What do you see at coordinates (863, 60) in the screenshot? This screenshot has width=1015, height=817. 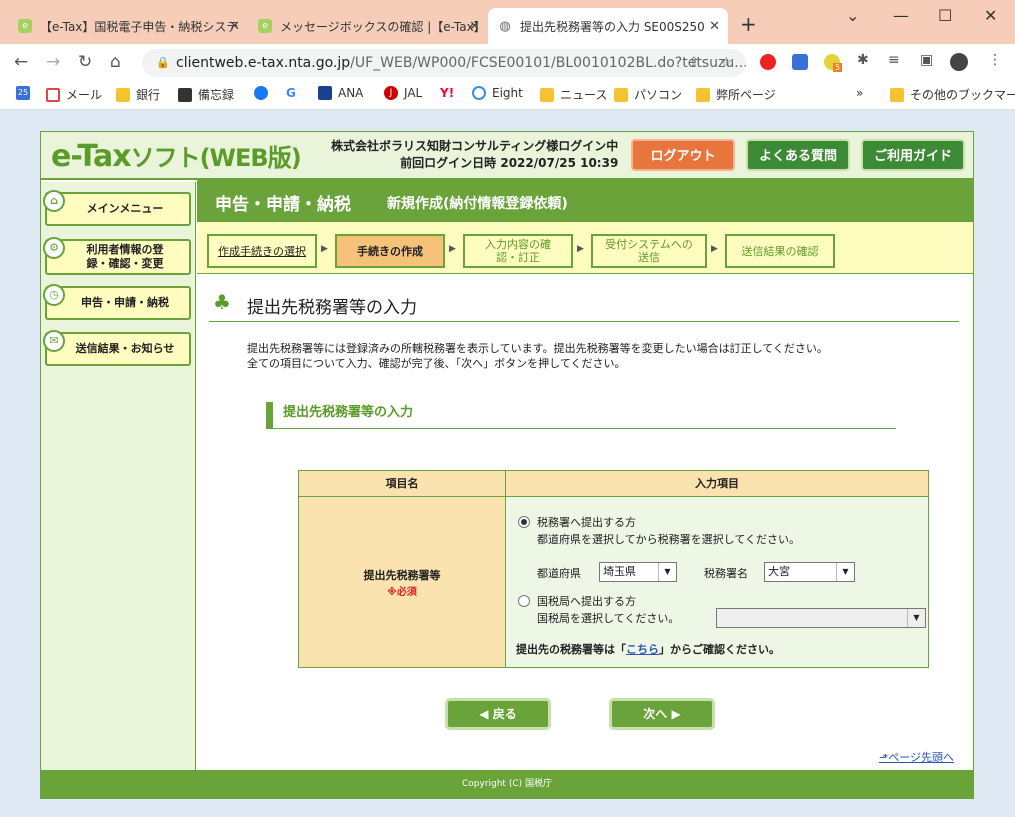 I see `extensions-puzzle-icon: ✱` at bounding box center [863, 60].